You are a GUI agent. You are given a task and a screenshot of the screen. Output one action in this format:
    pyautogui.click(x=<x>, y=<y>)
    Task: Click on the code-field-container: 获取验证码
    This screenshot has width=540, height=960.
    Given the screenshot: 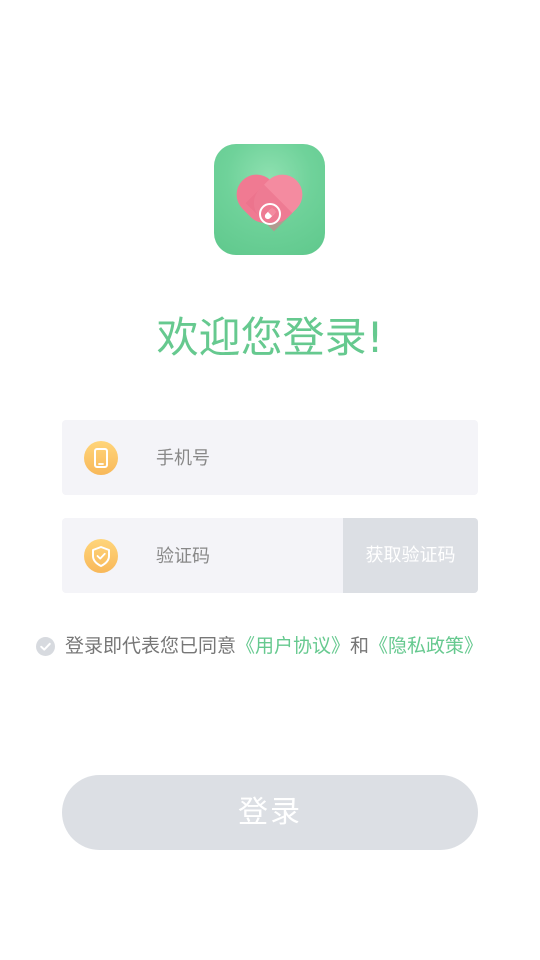 What is the action you would take?
    pyautogui.click(x=270, y=555)
    